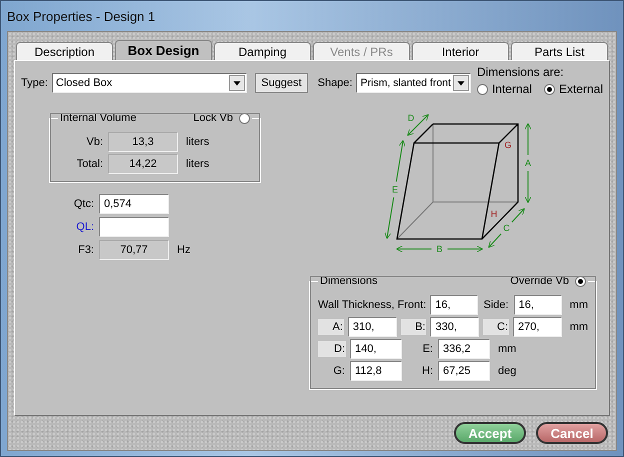 The width and height of the screenshot is (624, 457). Describe the element at coordinates (335, 82) in the screenshot. I see `field-label: Shape:` at that location.